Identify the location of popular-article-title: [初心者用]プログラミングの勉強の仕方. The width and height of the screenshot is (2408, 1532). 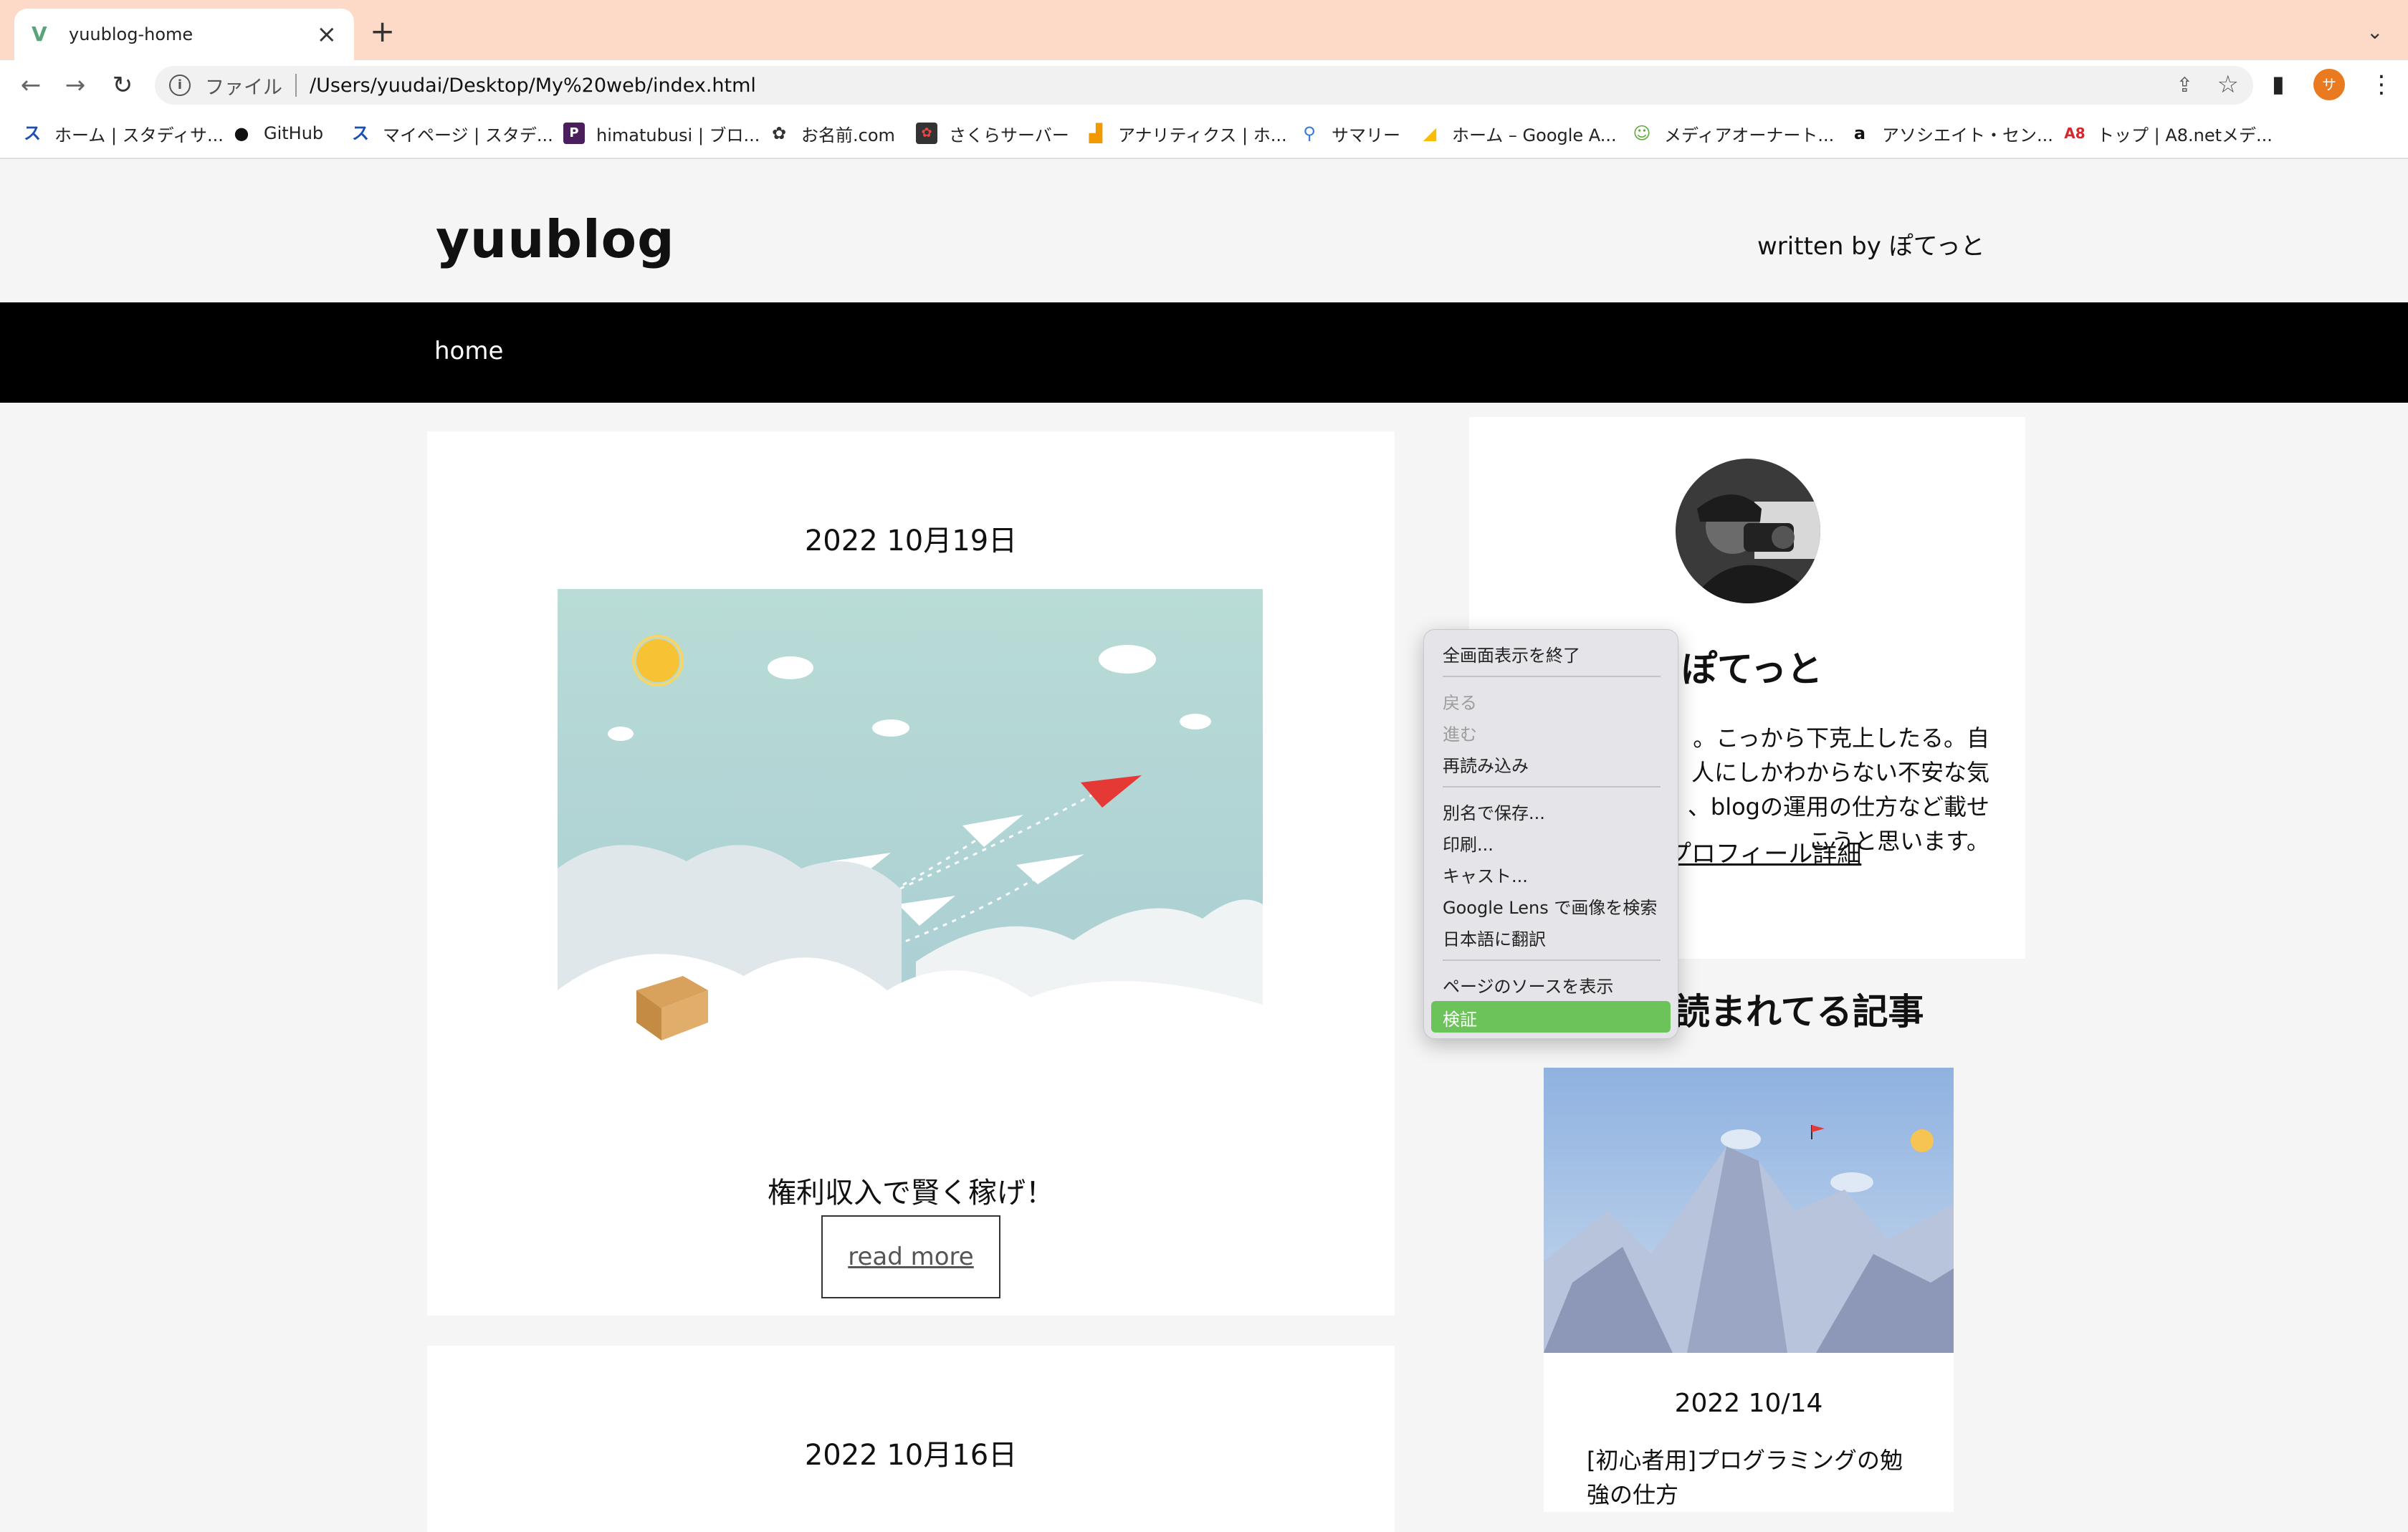
(1755, 1477).